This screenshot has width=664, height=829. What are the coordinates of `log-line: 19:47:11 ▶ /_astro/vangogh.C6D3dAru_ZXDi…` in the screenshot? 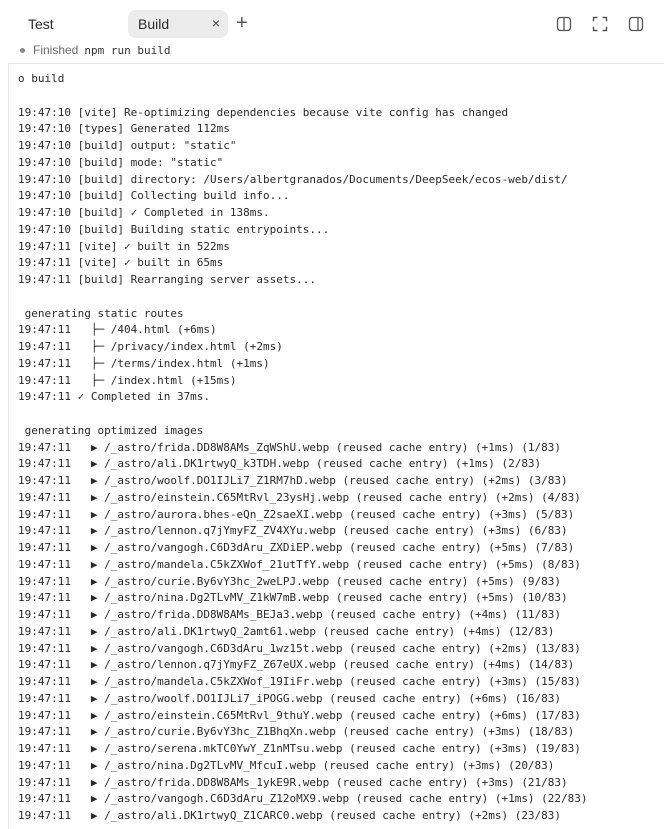 It's located at (296, 547).